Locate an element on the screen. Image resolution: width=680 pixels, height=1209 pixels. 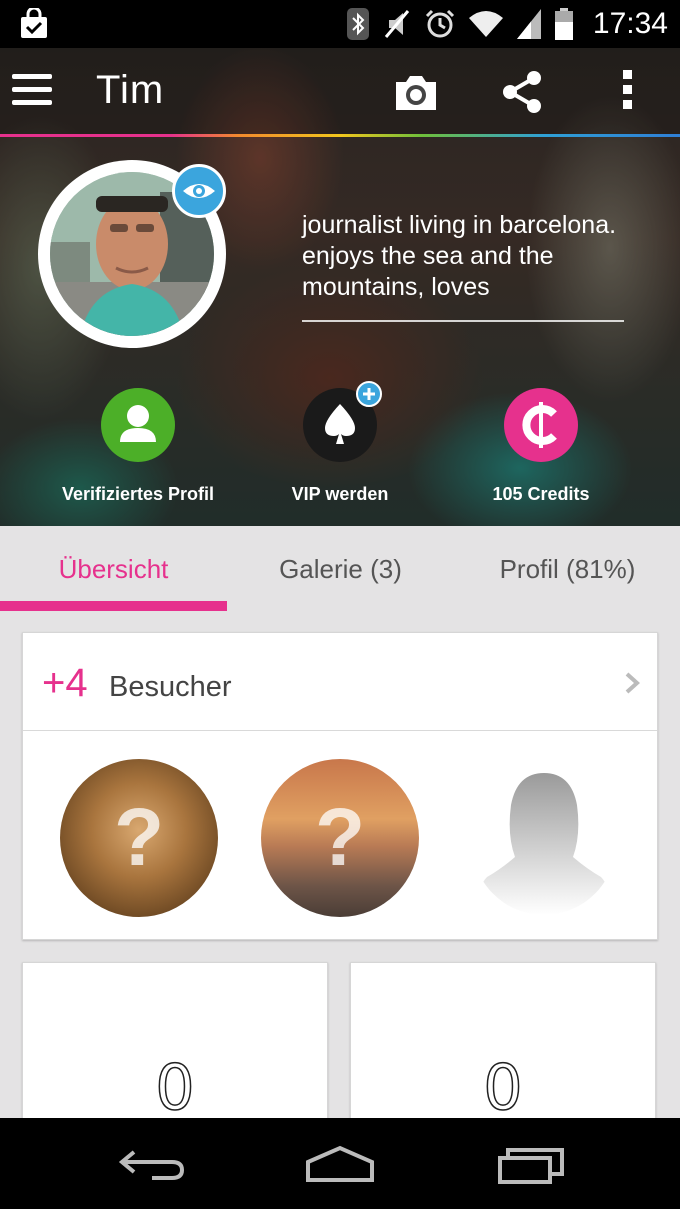
tab-overview: Übersicht is located at coordinates (113, 569).